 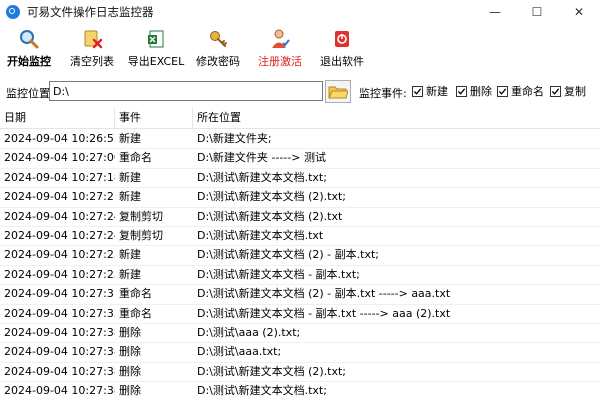 I want to click on user-register-icon, so click(x=281, y=38).